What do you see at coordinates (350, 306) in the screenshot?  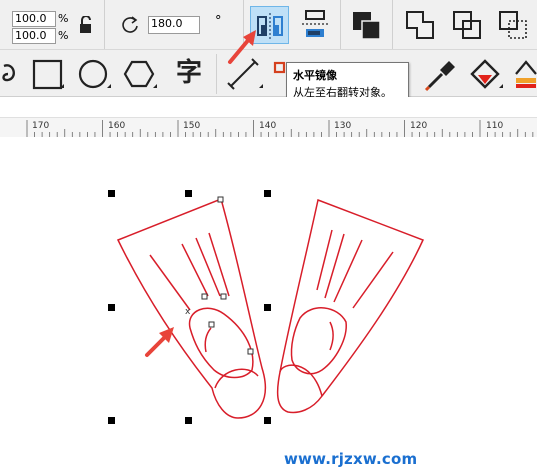 I see `right-flipper` at bounding box center [350, 306].